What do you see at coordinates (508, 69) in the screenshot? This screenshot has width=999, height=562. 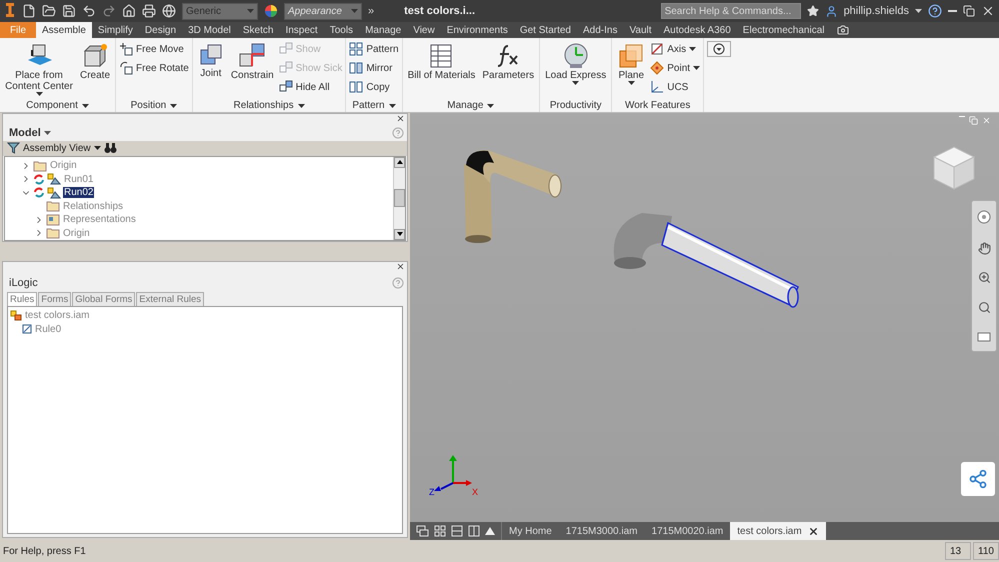 I see `ribbon-button: Parameters` at bounding box center [508, 69].